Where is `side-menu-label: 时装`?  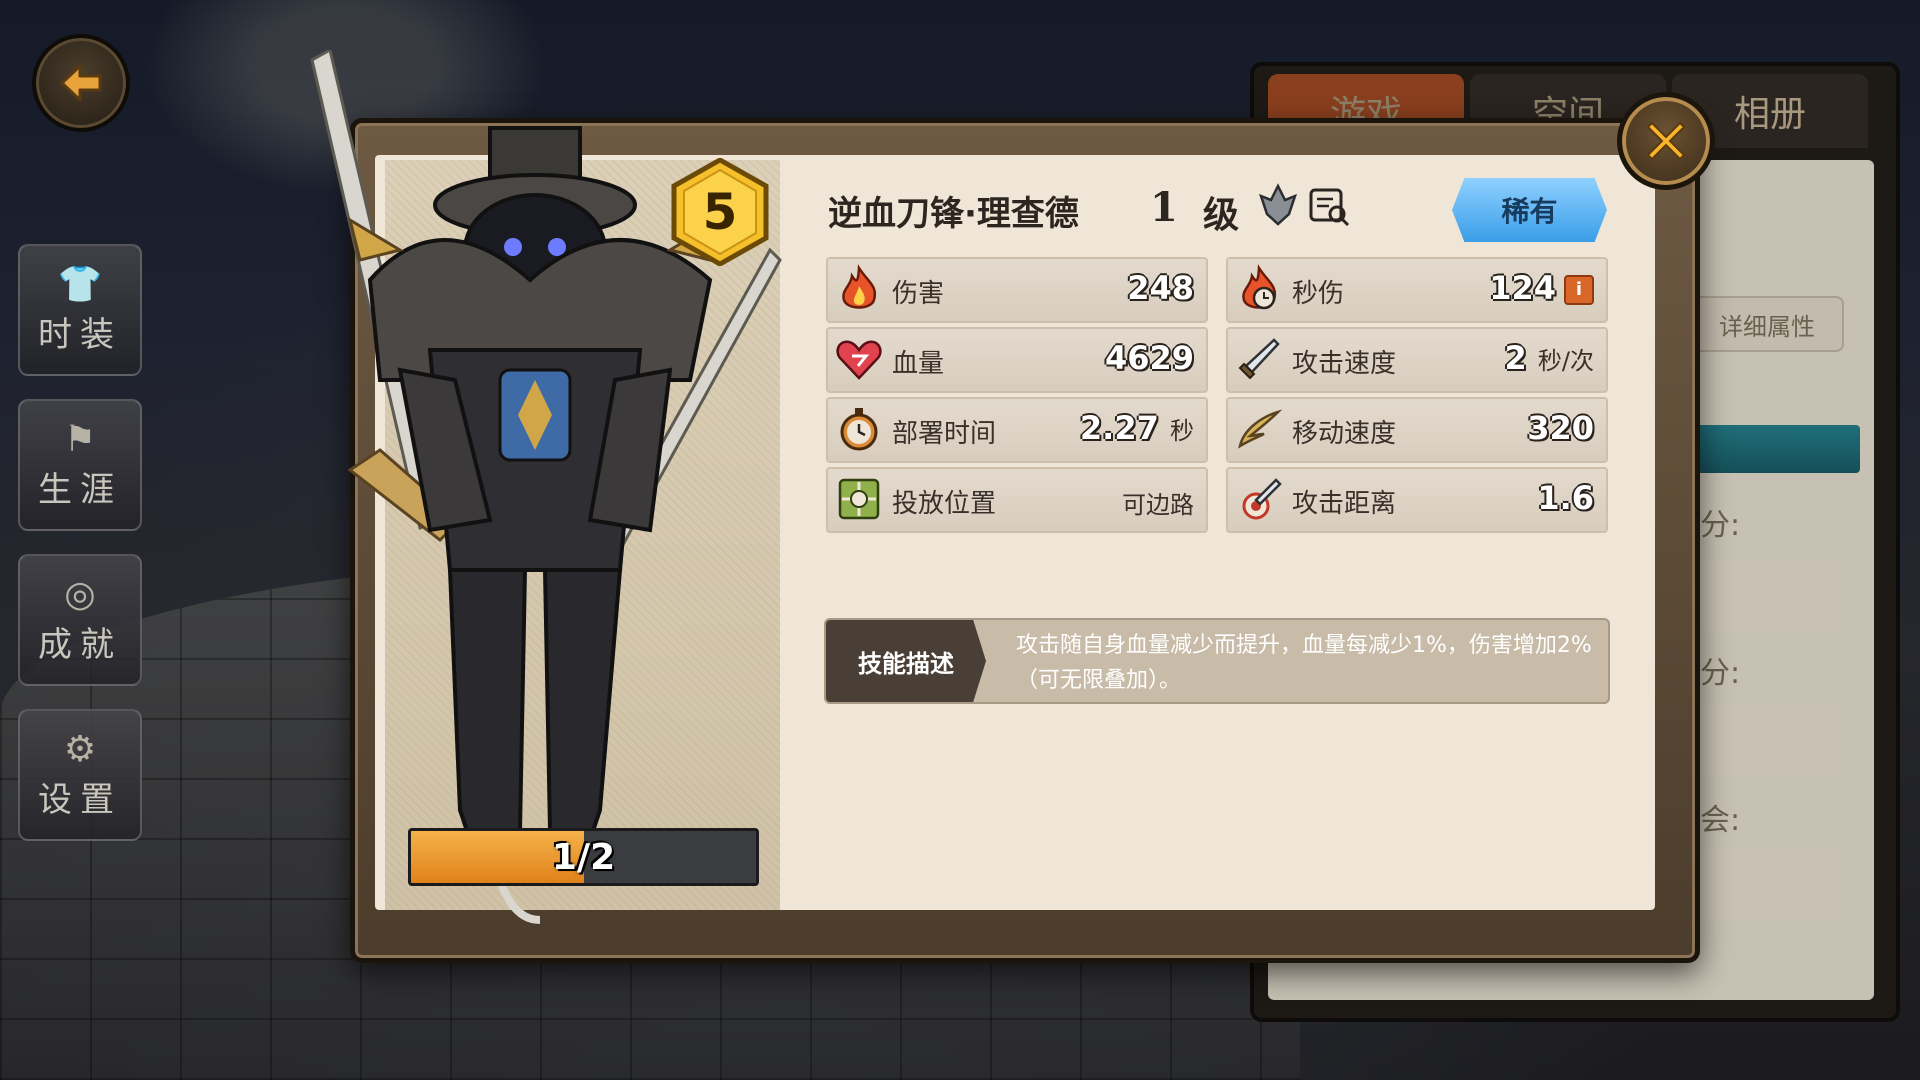
side-menu-label: 时装 is located at coordinates (80, 334).